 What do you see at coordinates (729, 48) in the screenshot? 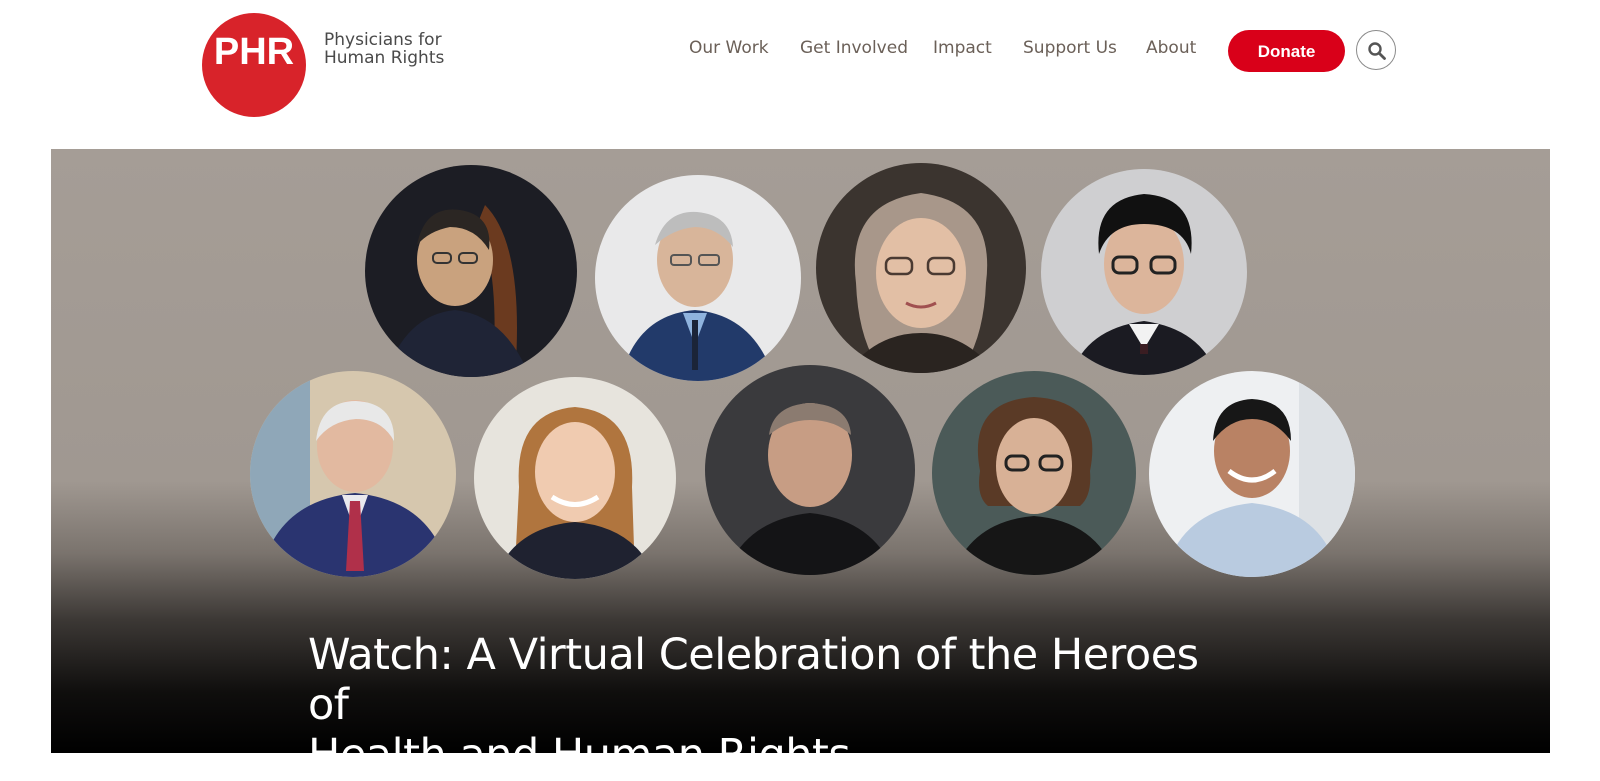
I see `nav-item-our-work: Our Work` at bounding box center [729, 48].